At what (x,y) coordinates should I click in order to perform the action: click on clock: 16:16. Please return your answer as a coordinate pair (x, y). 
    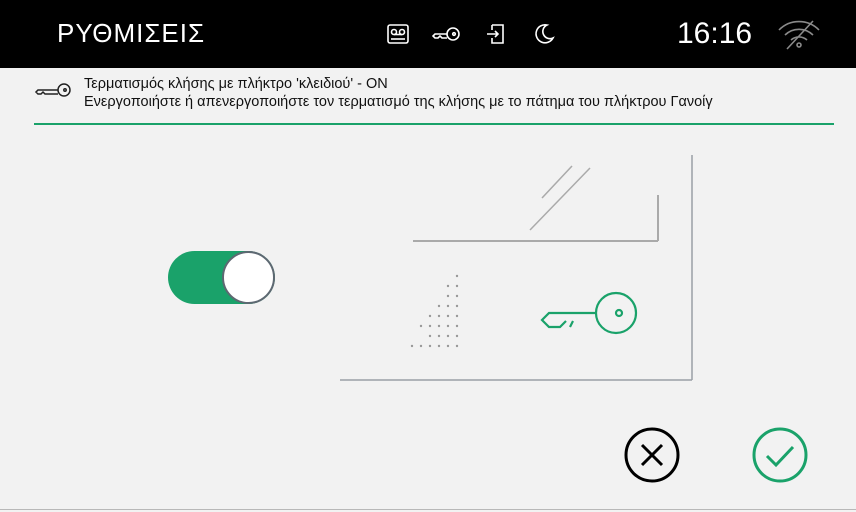
    Looking at the image, I should click on (715, 33).